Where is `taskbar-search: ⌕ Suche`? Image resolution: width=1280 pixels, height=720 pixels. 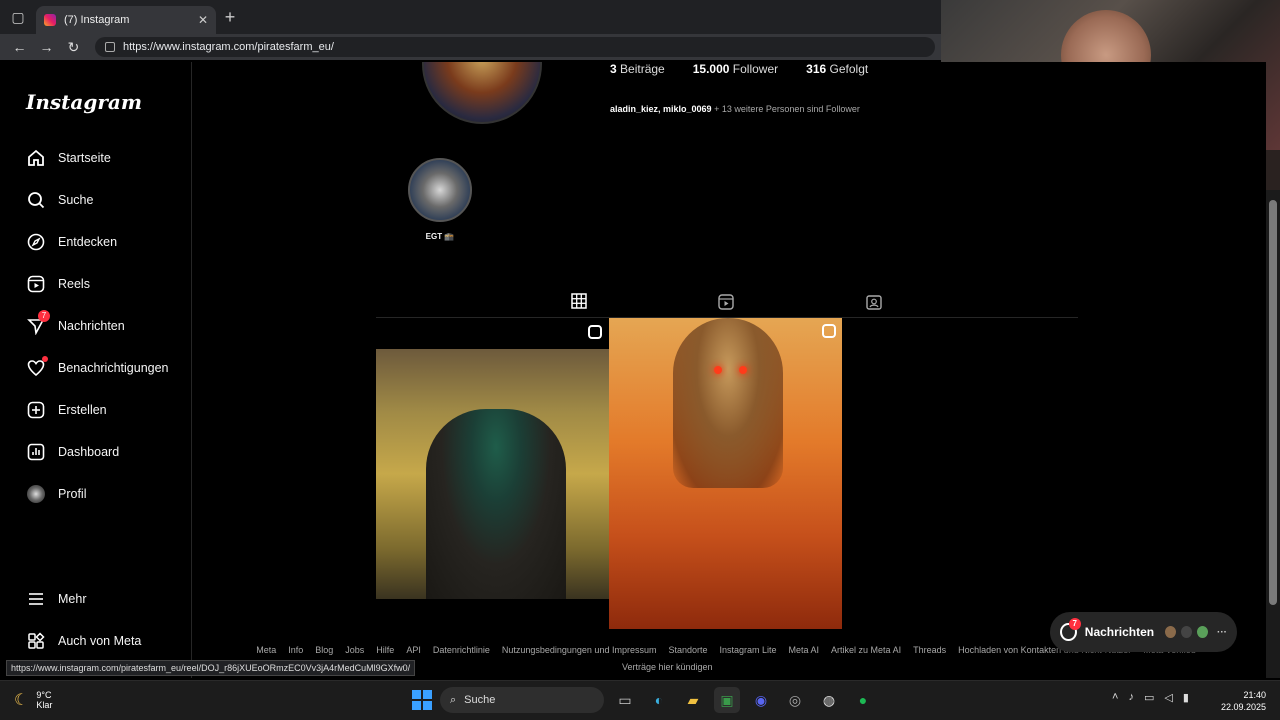 taskbar-search: ⌕ Suche is located at coordinates (522, 700).